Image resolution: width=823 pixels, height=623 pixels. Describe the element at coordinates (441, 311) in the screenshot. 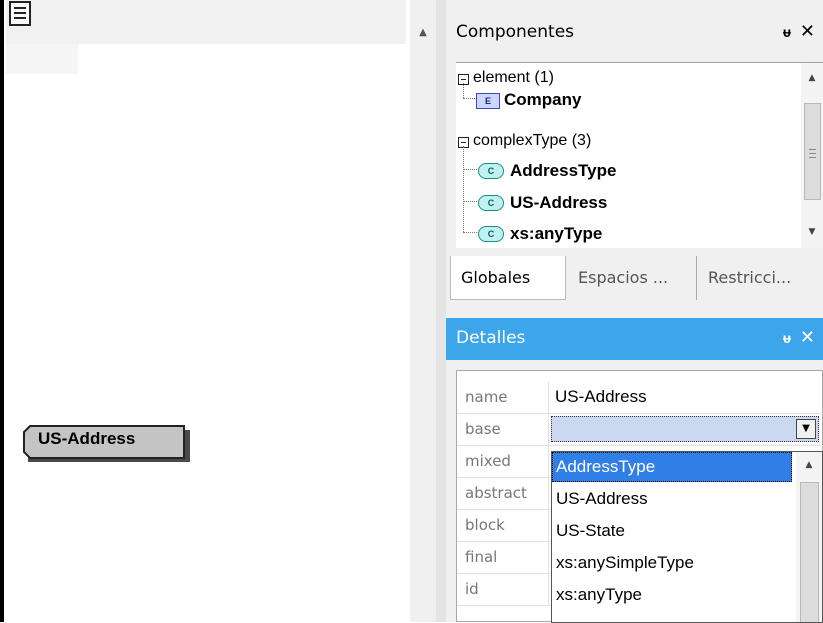

I see `panel-splitter` at that location.